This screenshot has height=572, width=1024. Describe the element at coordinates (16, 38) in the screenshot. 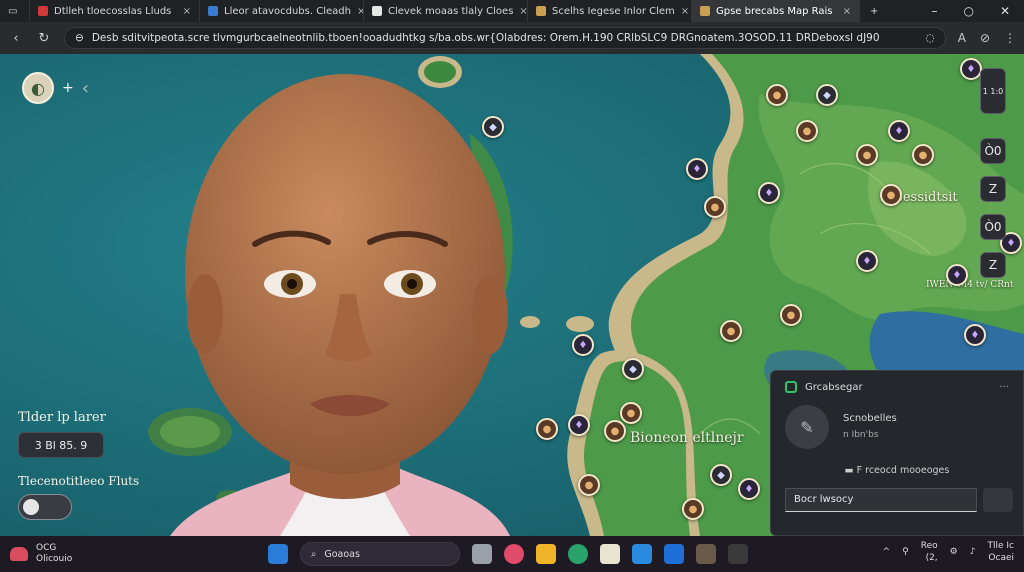

I see `back-icon: ‹` at that location.